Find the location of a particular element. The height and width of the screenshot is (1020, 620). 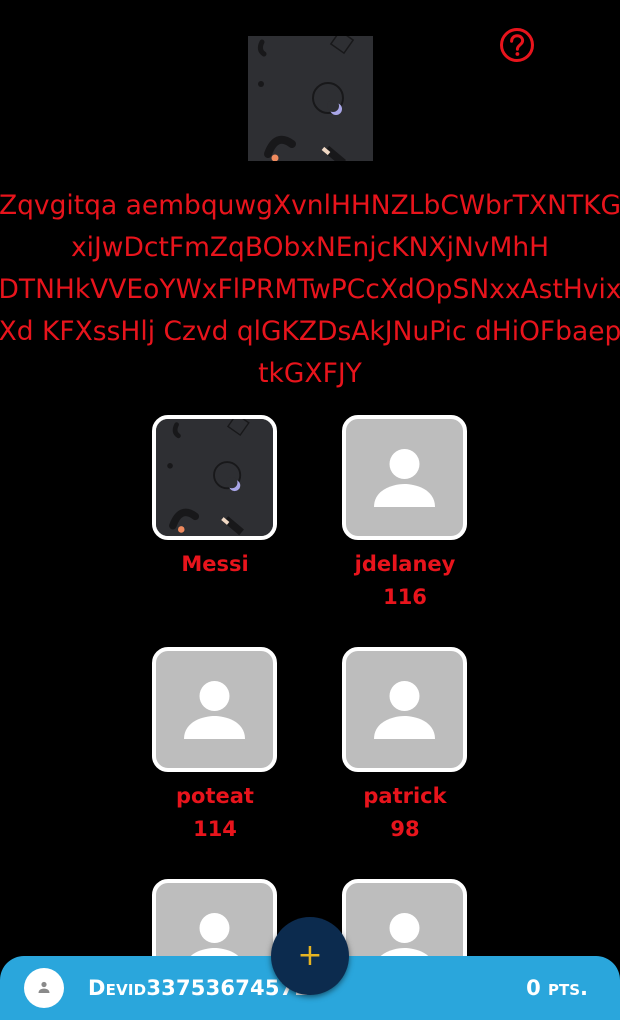

player-score: 116 is located at coordinates (405, 597).